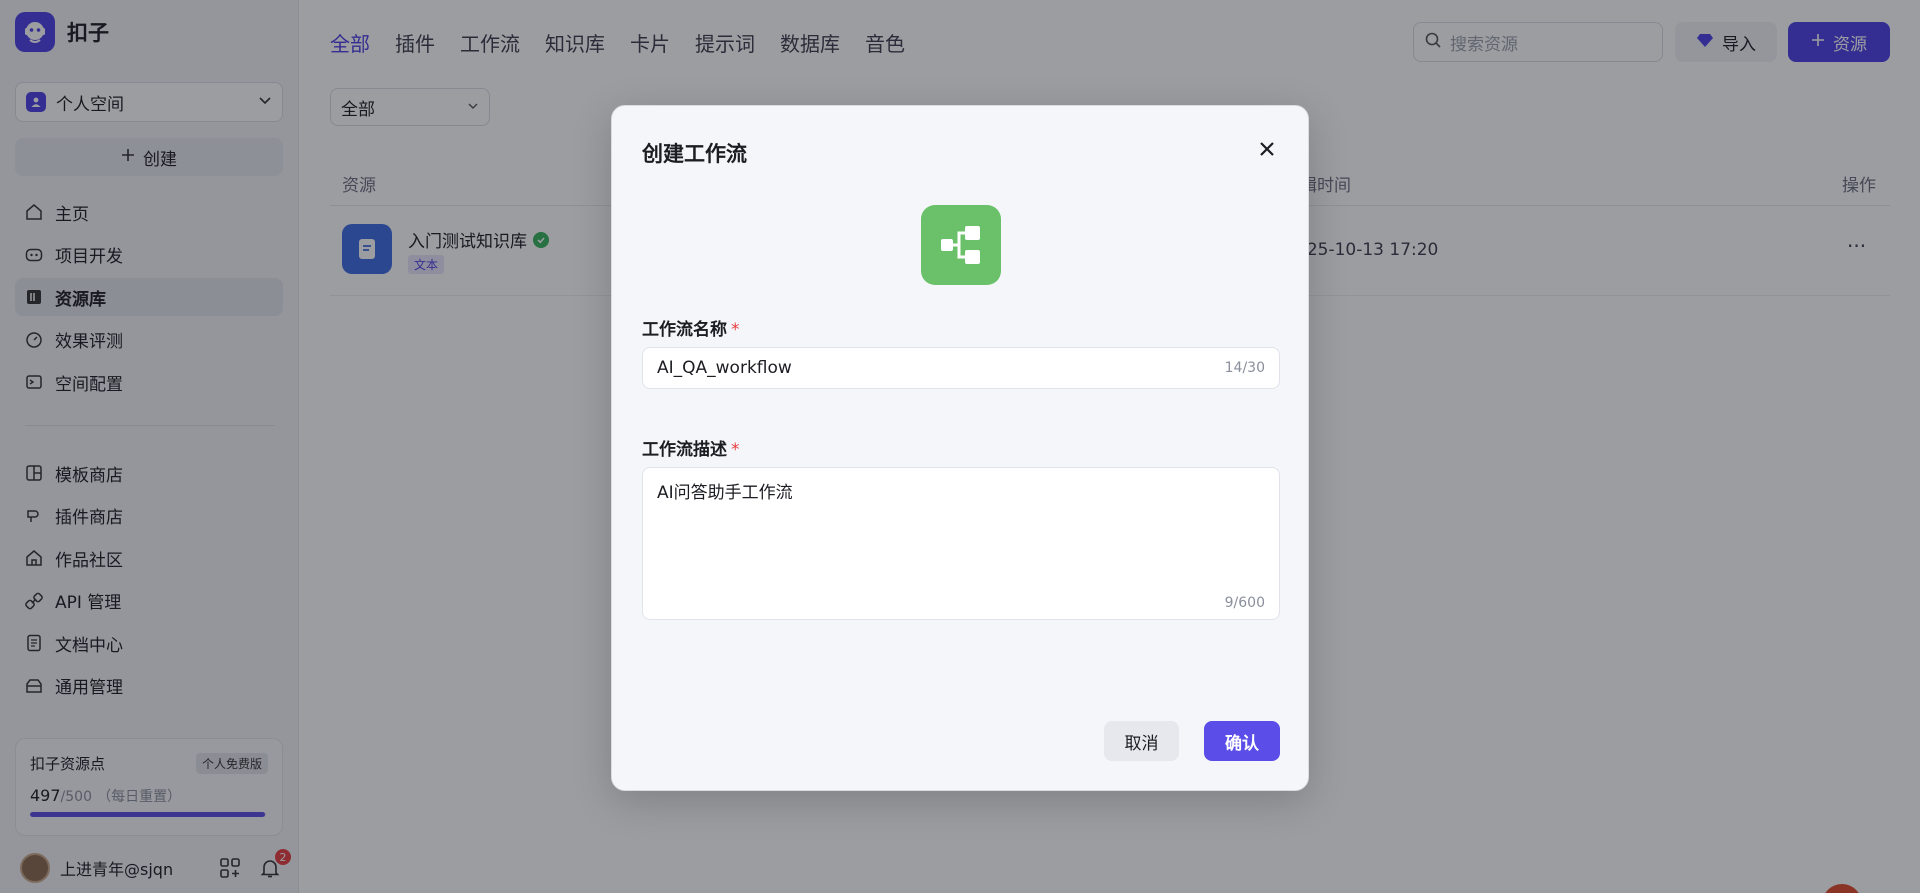 This screenshot has height=893, width=1920. What do you see at coordinates (1141, 741) in the screenshot?
I see `cancel-button: 取消` at bounding box center [1141, 741].